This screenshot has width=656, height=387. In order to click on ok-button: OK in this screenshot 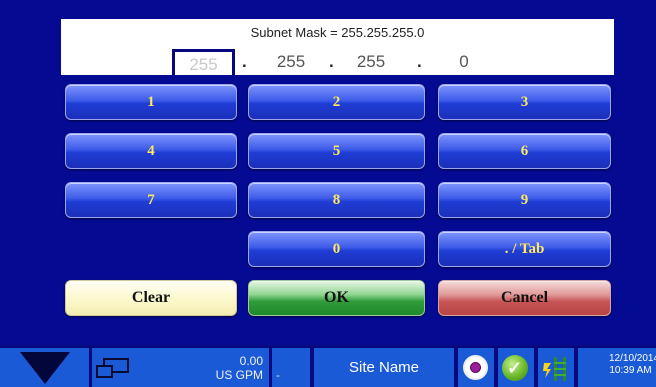, I will do `click(336, 298)`.